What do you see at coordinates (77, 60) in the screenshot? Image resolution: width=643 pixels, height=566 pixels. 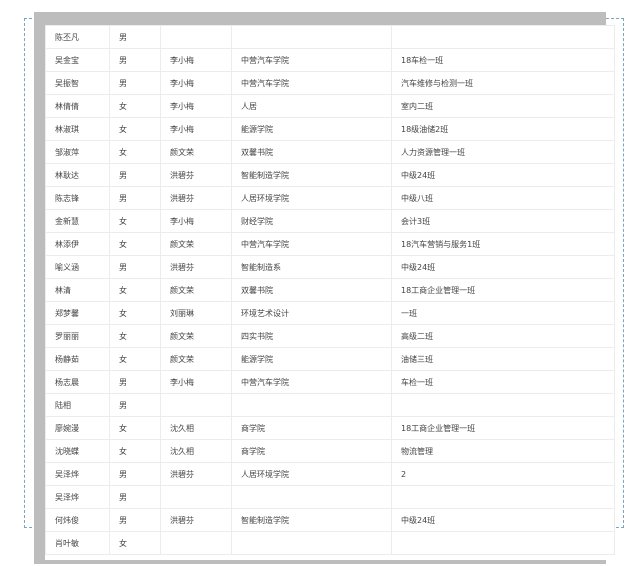 I see `cell-name: 吴金宝` at bounding box center [77, 60].